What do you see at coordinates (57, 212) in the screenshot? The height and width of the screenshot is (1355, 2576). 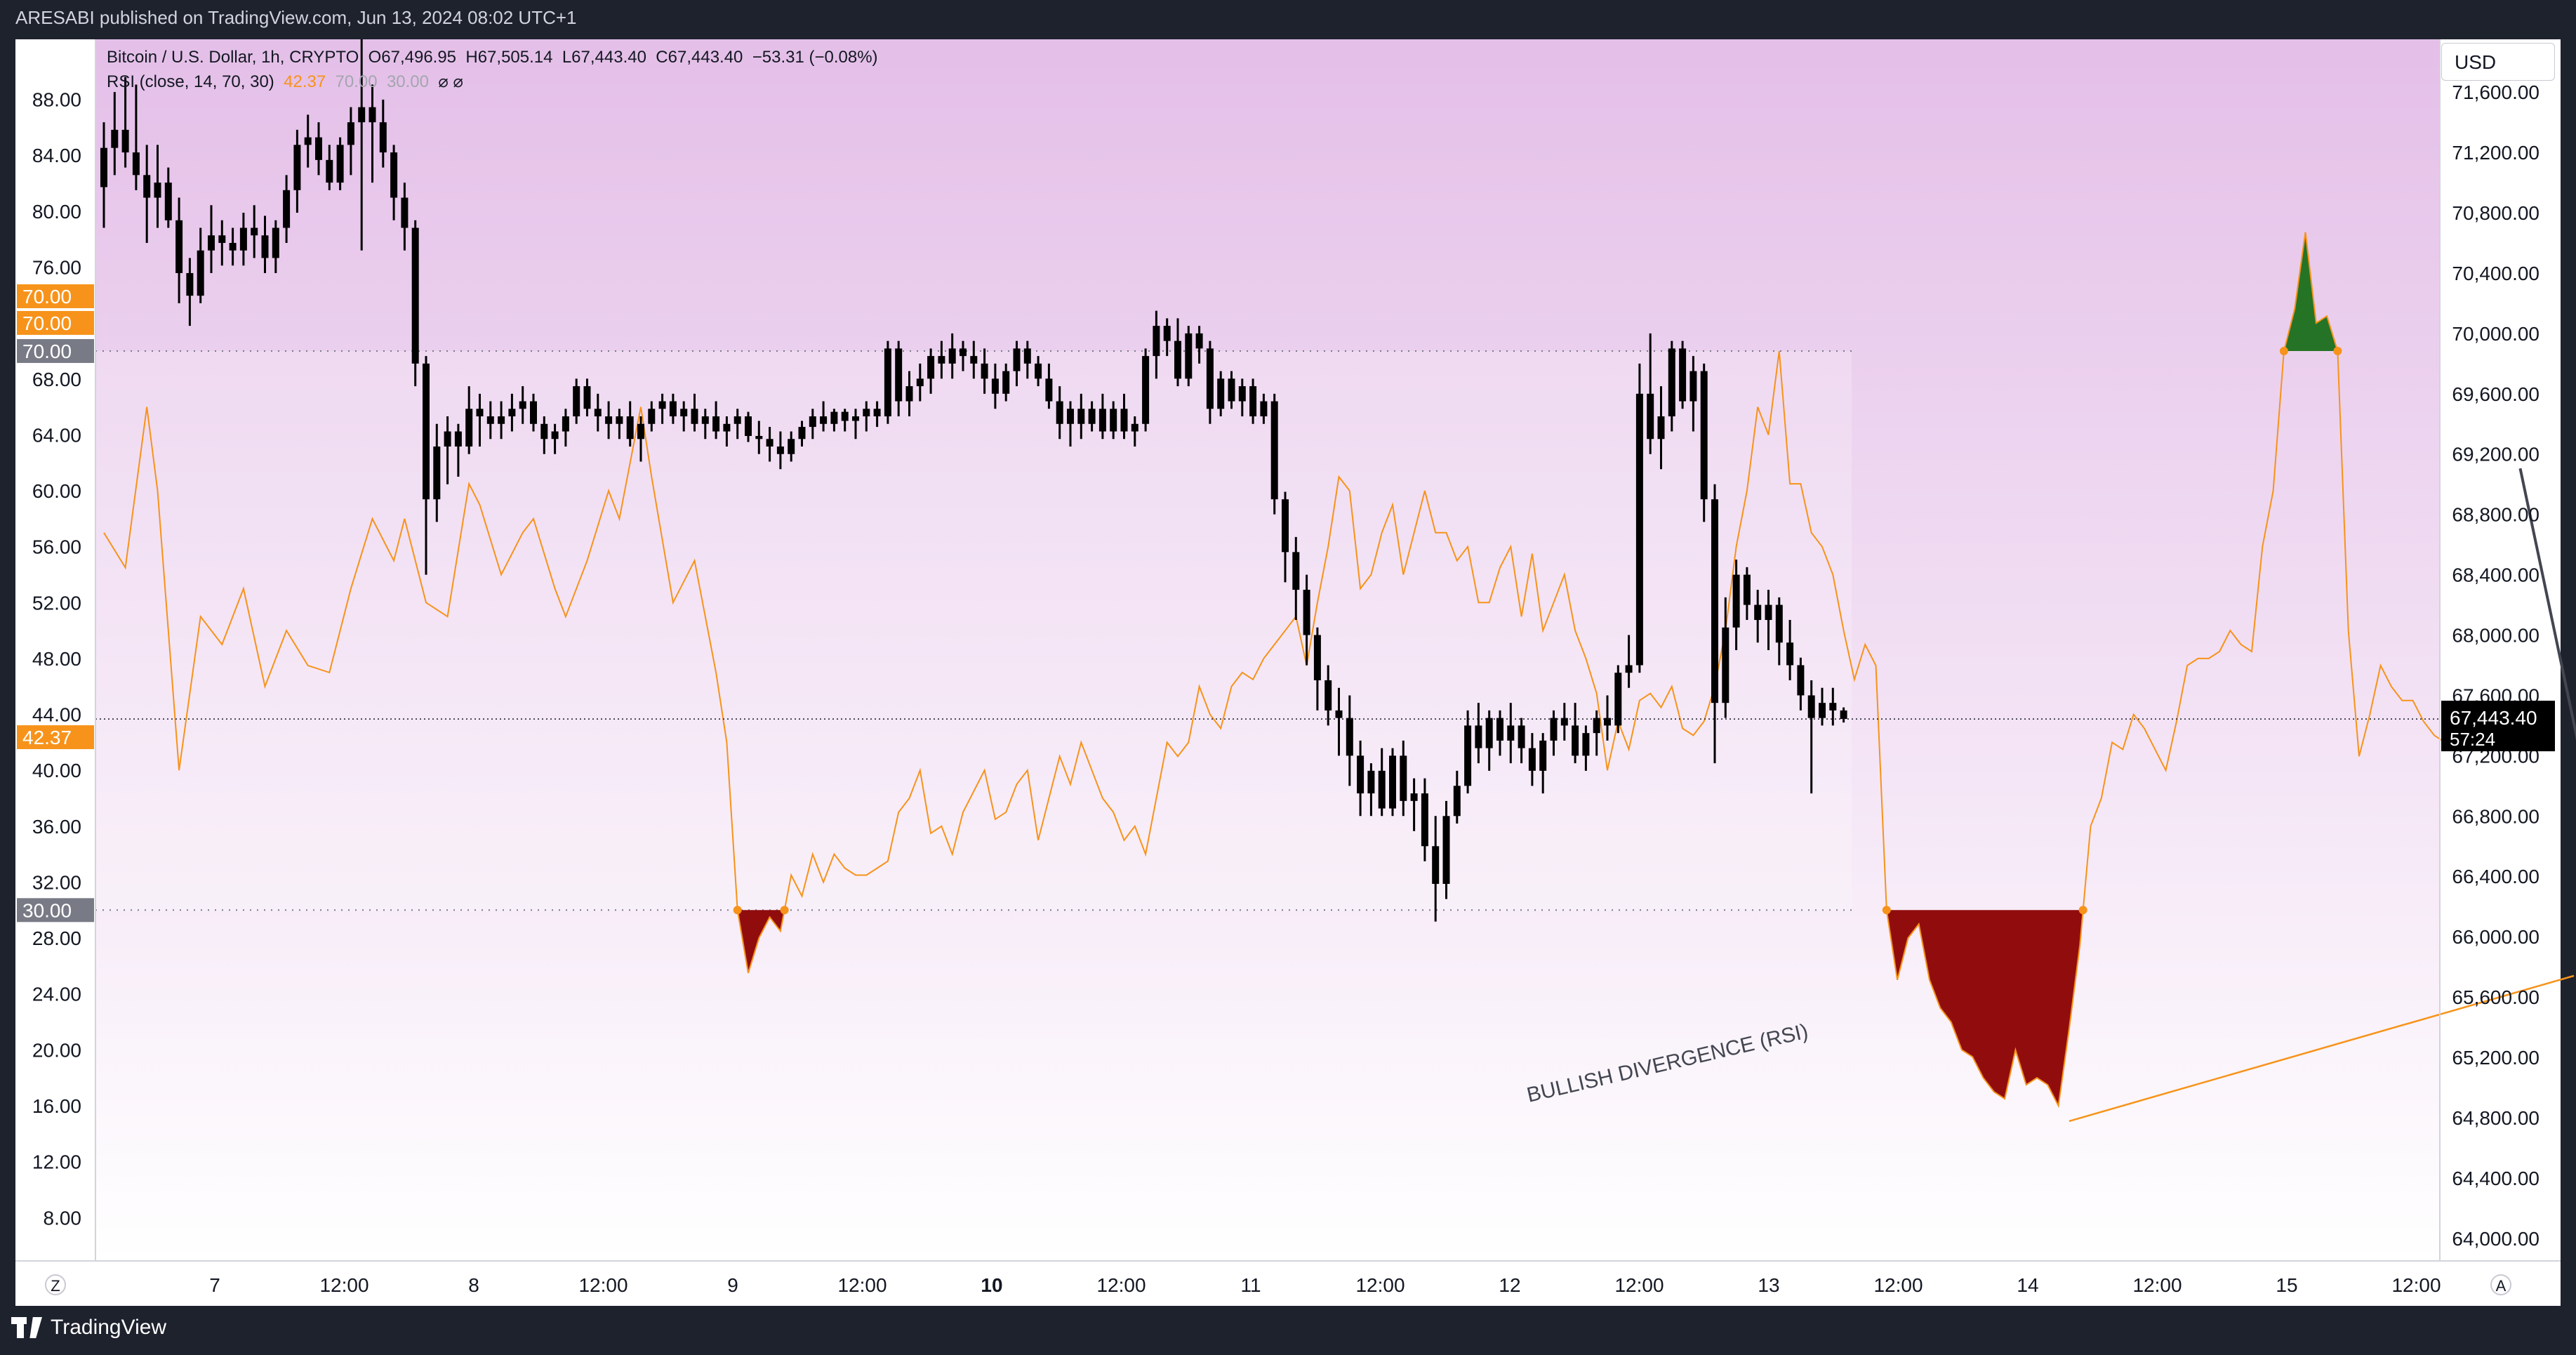 I see `rsi-axis-tick-label: 80.00` at bounding box center [57, 212].